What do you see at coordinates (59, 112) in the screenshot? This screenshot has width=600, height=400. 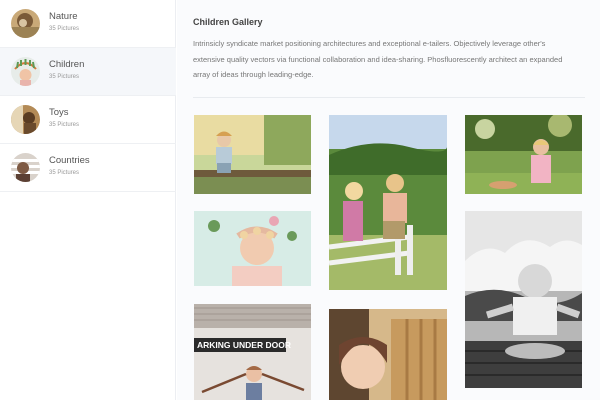 I see `album-name: Toys` at bounding box center [59, 112].